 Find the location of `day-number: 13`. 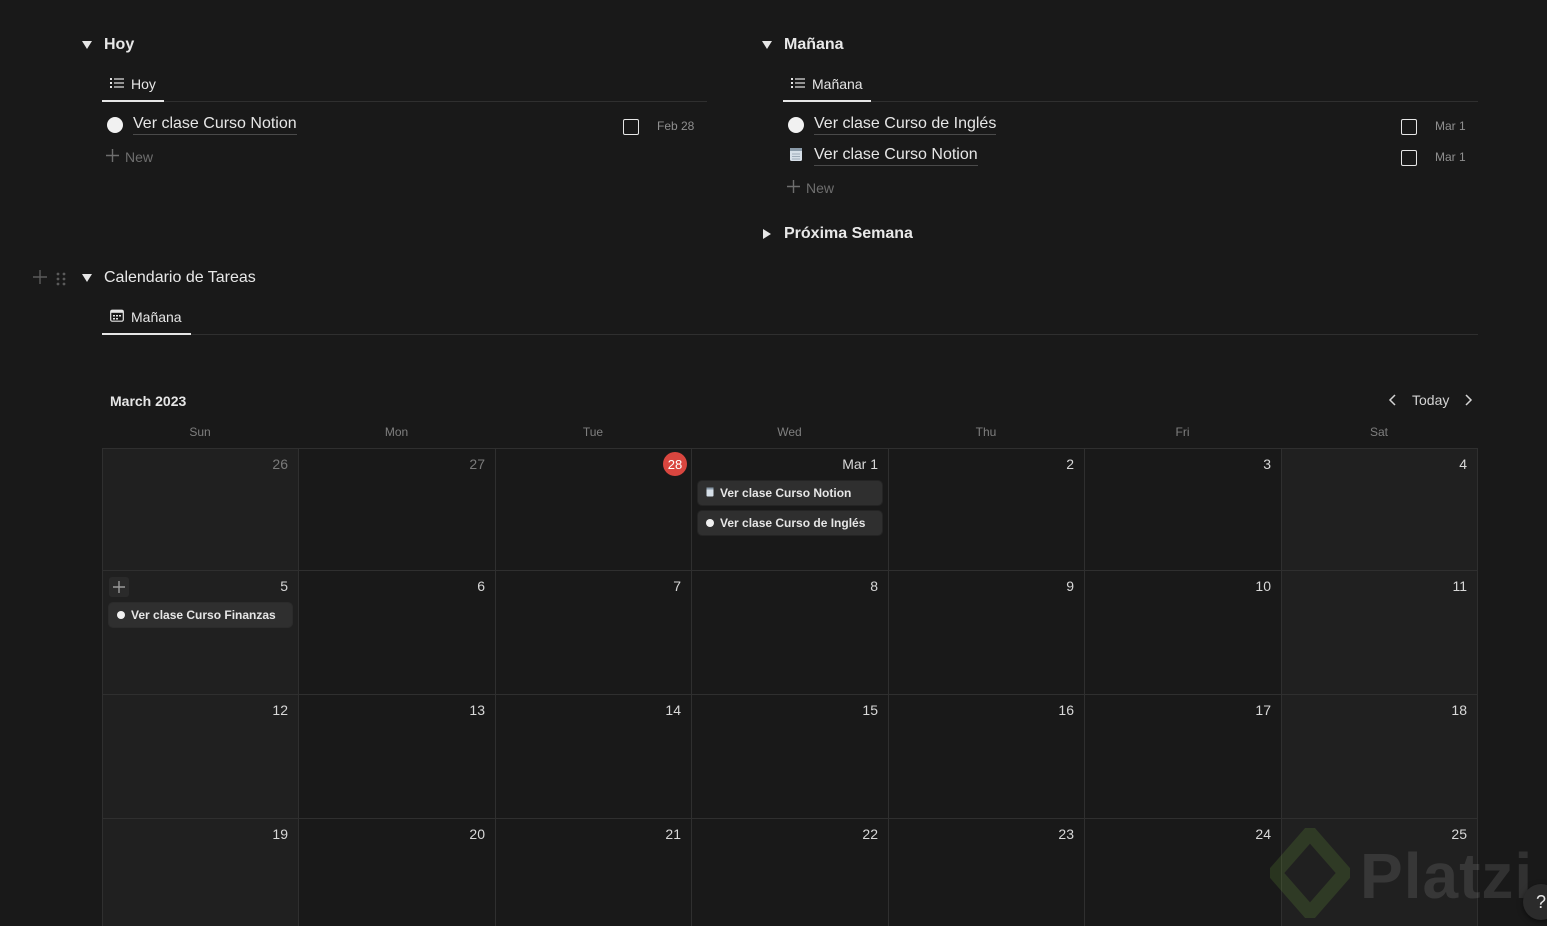

day-number: 13 is located at coordinates (477, 710).